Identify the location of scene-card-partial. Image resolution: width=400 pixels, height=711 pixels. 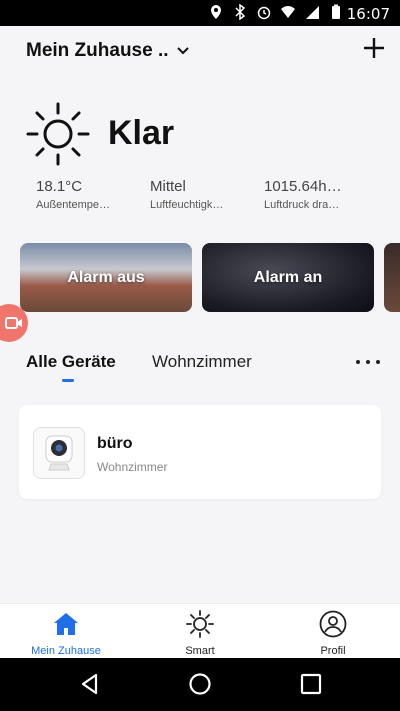
(392, 277).